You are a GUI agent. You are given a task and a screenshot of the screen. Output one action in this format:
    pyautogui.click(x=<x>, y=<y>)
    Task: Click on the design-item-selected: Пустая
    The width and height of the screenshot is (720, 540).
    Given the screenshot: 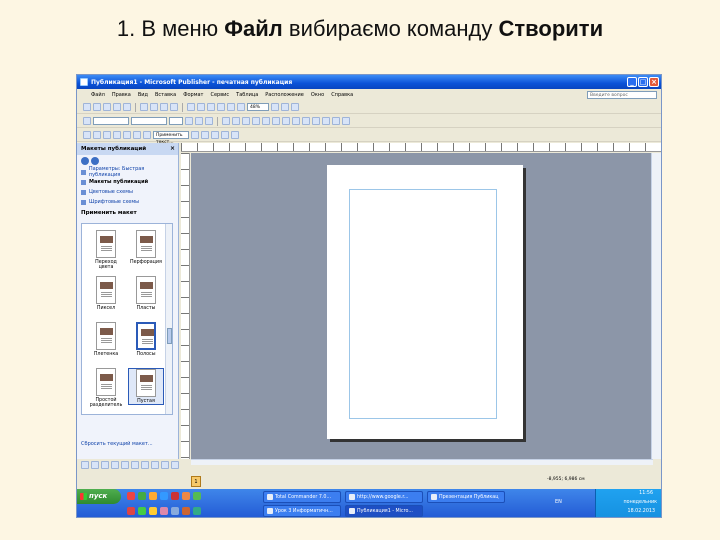 What is the action you would take?
    pyautogui.click(x=146, y=386)
    